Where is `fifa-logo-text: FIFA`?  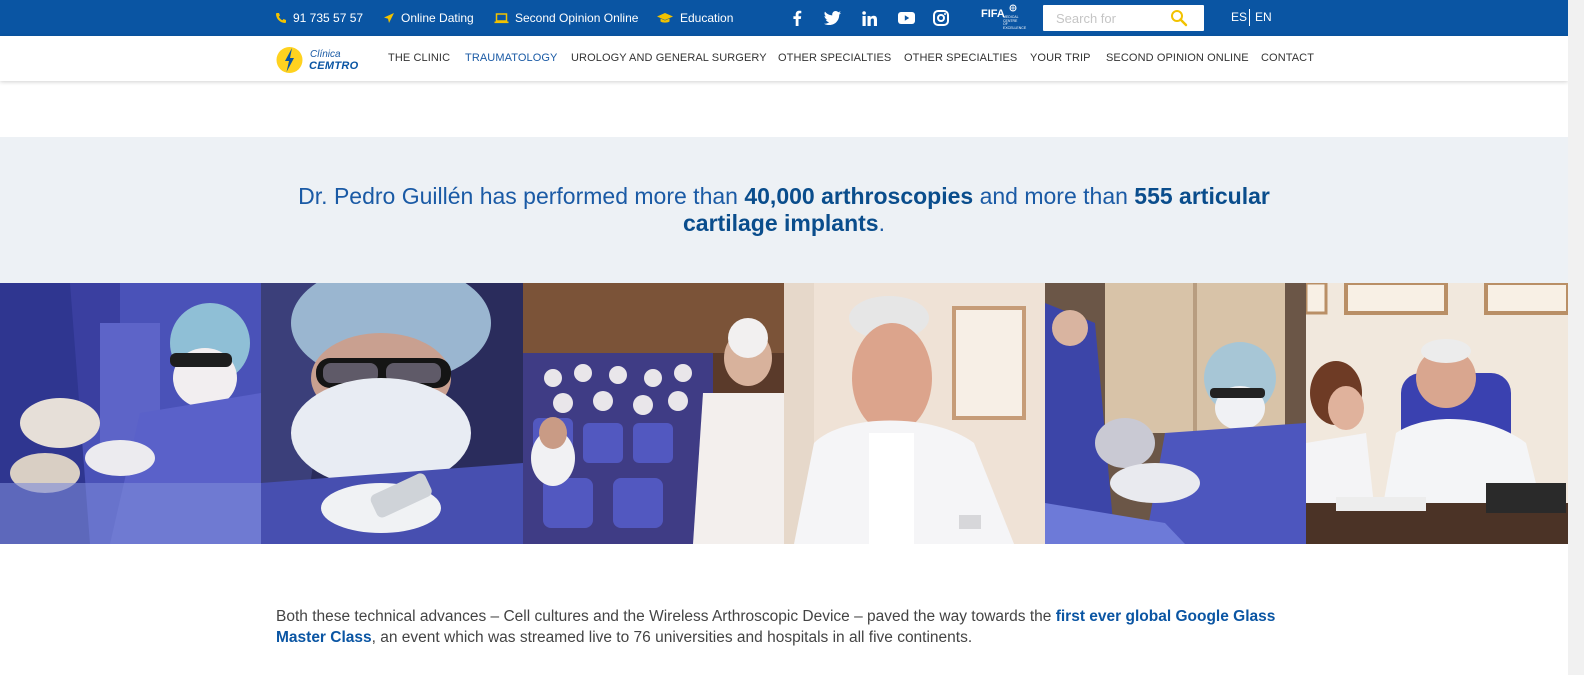
fifa-logo-text: FIFA is located at coordinates (993, 14).